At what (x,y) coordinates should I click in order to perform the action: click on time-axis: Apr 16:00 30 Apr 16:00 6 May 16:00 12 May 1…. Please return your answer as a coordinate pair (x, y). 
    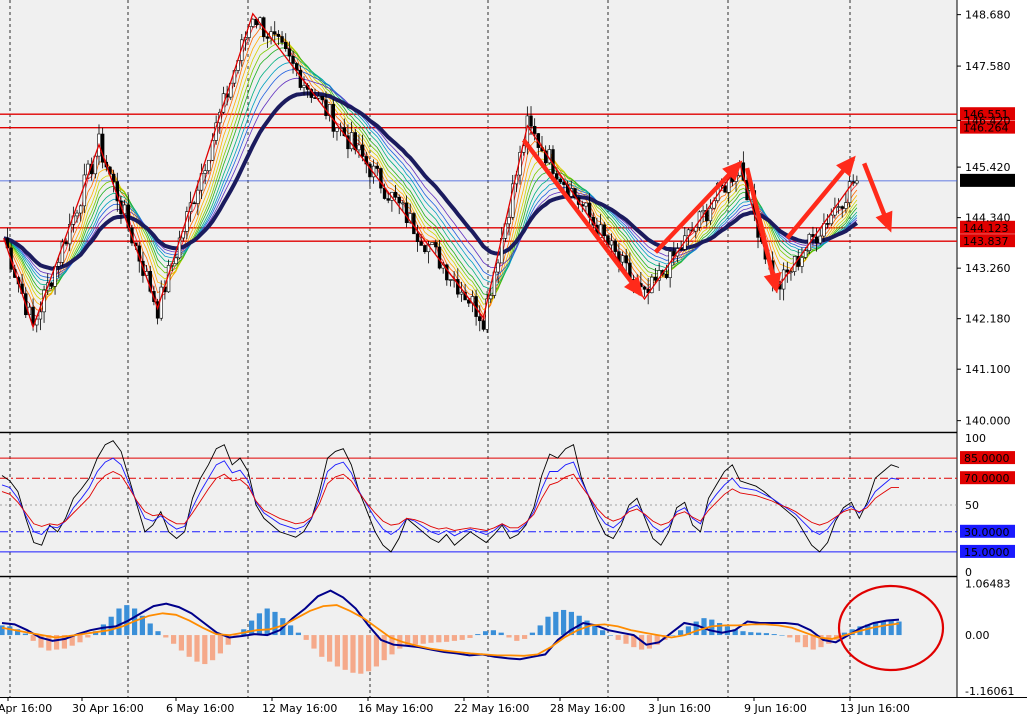
    Looking at the image, I should click on (455, 706).